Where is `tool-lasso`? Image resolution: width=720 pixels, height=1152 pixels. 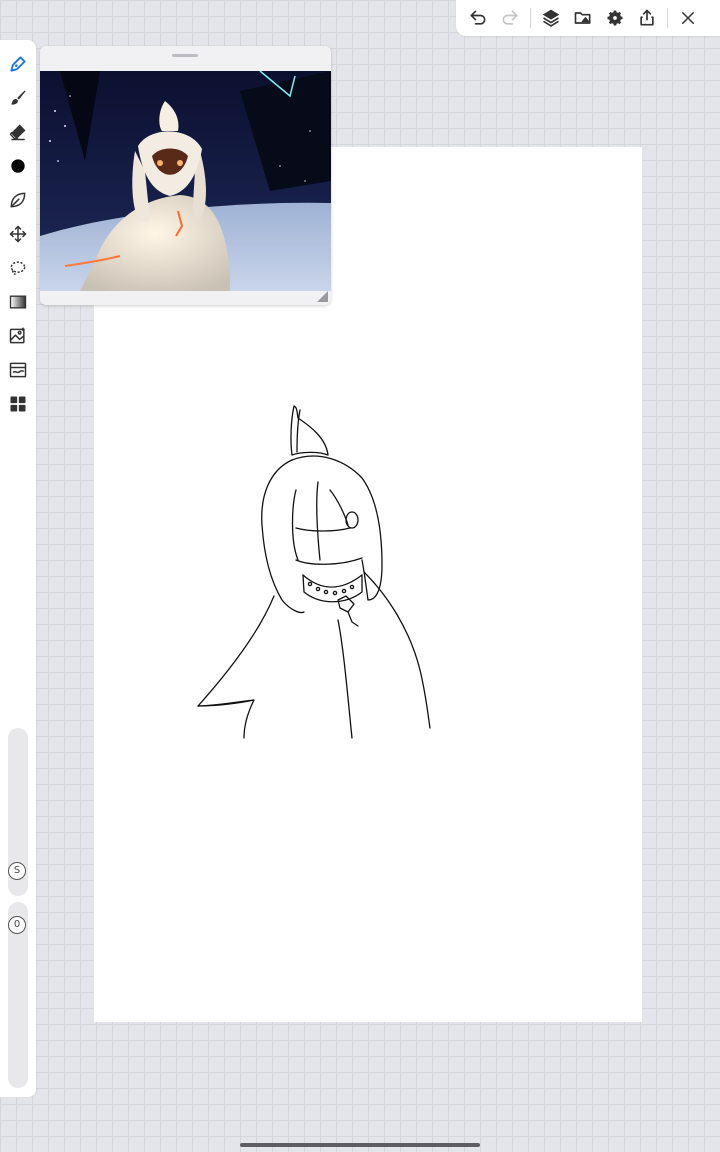 tool-lasso is located at coordinates (18, 268).